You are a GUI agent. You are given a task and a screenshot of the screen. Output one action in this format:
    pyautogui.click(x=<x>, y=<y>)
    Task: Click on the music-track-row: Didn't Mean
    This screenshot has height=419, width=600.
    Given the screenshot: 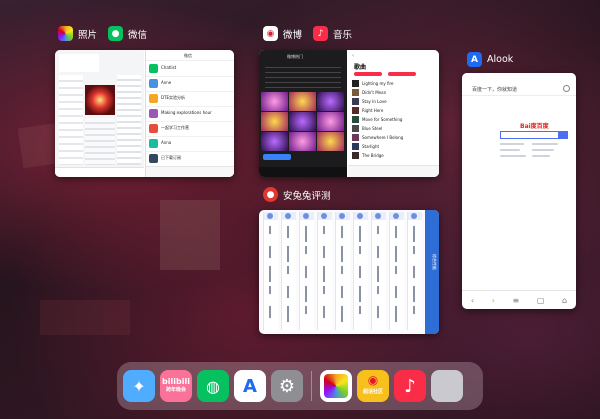 What is the action you would take?
    pyautogui.click(x=394, y=93)
    